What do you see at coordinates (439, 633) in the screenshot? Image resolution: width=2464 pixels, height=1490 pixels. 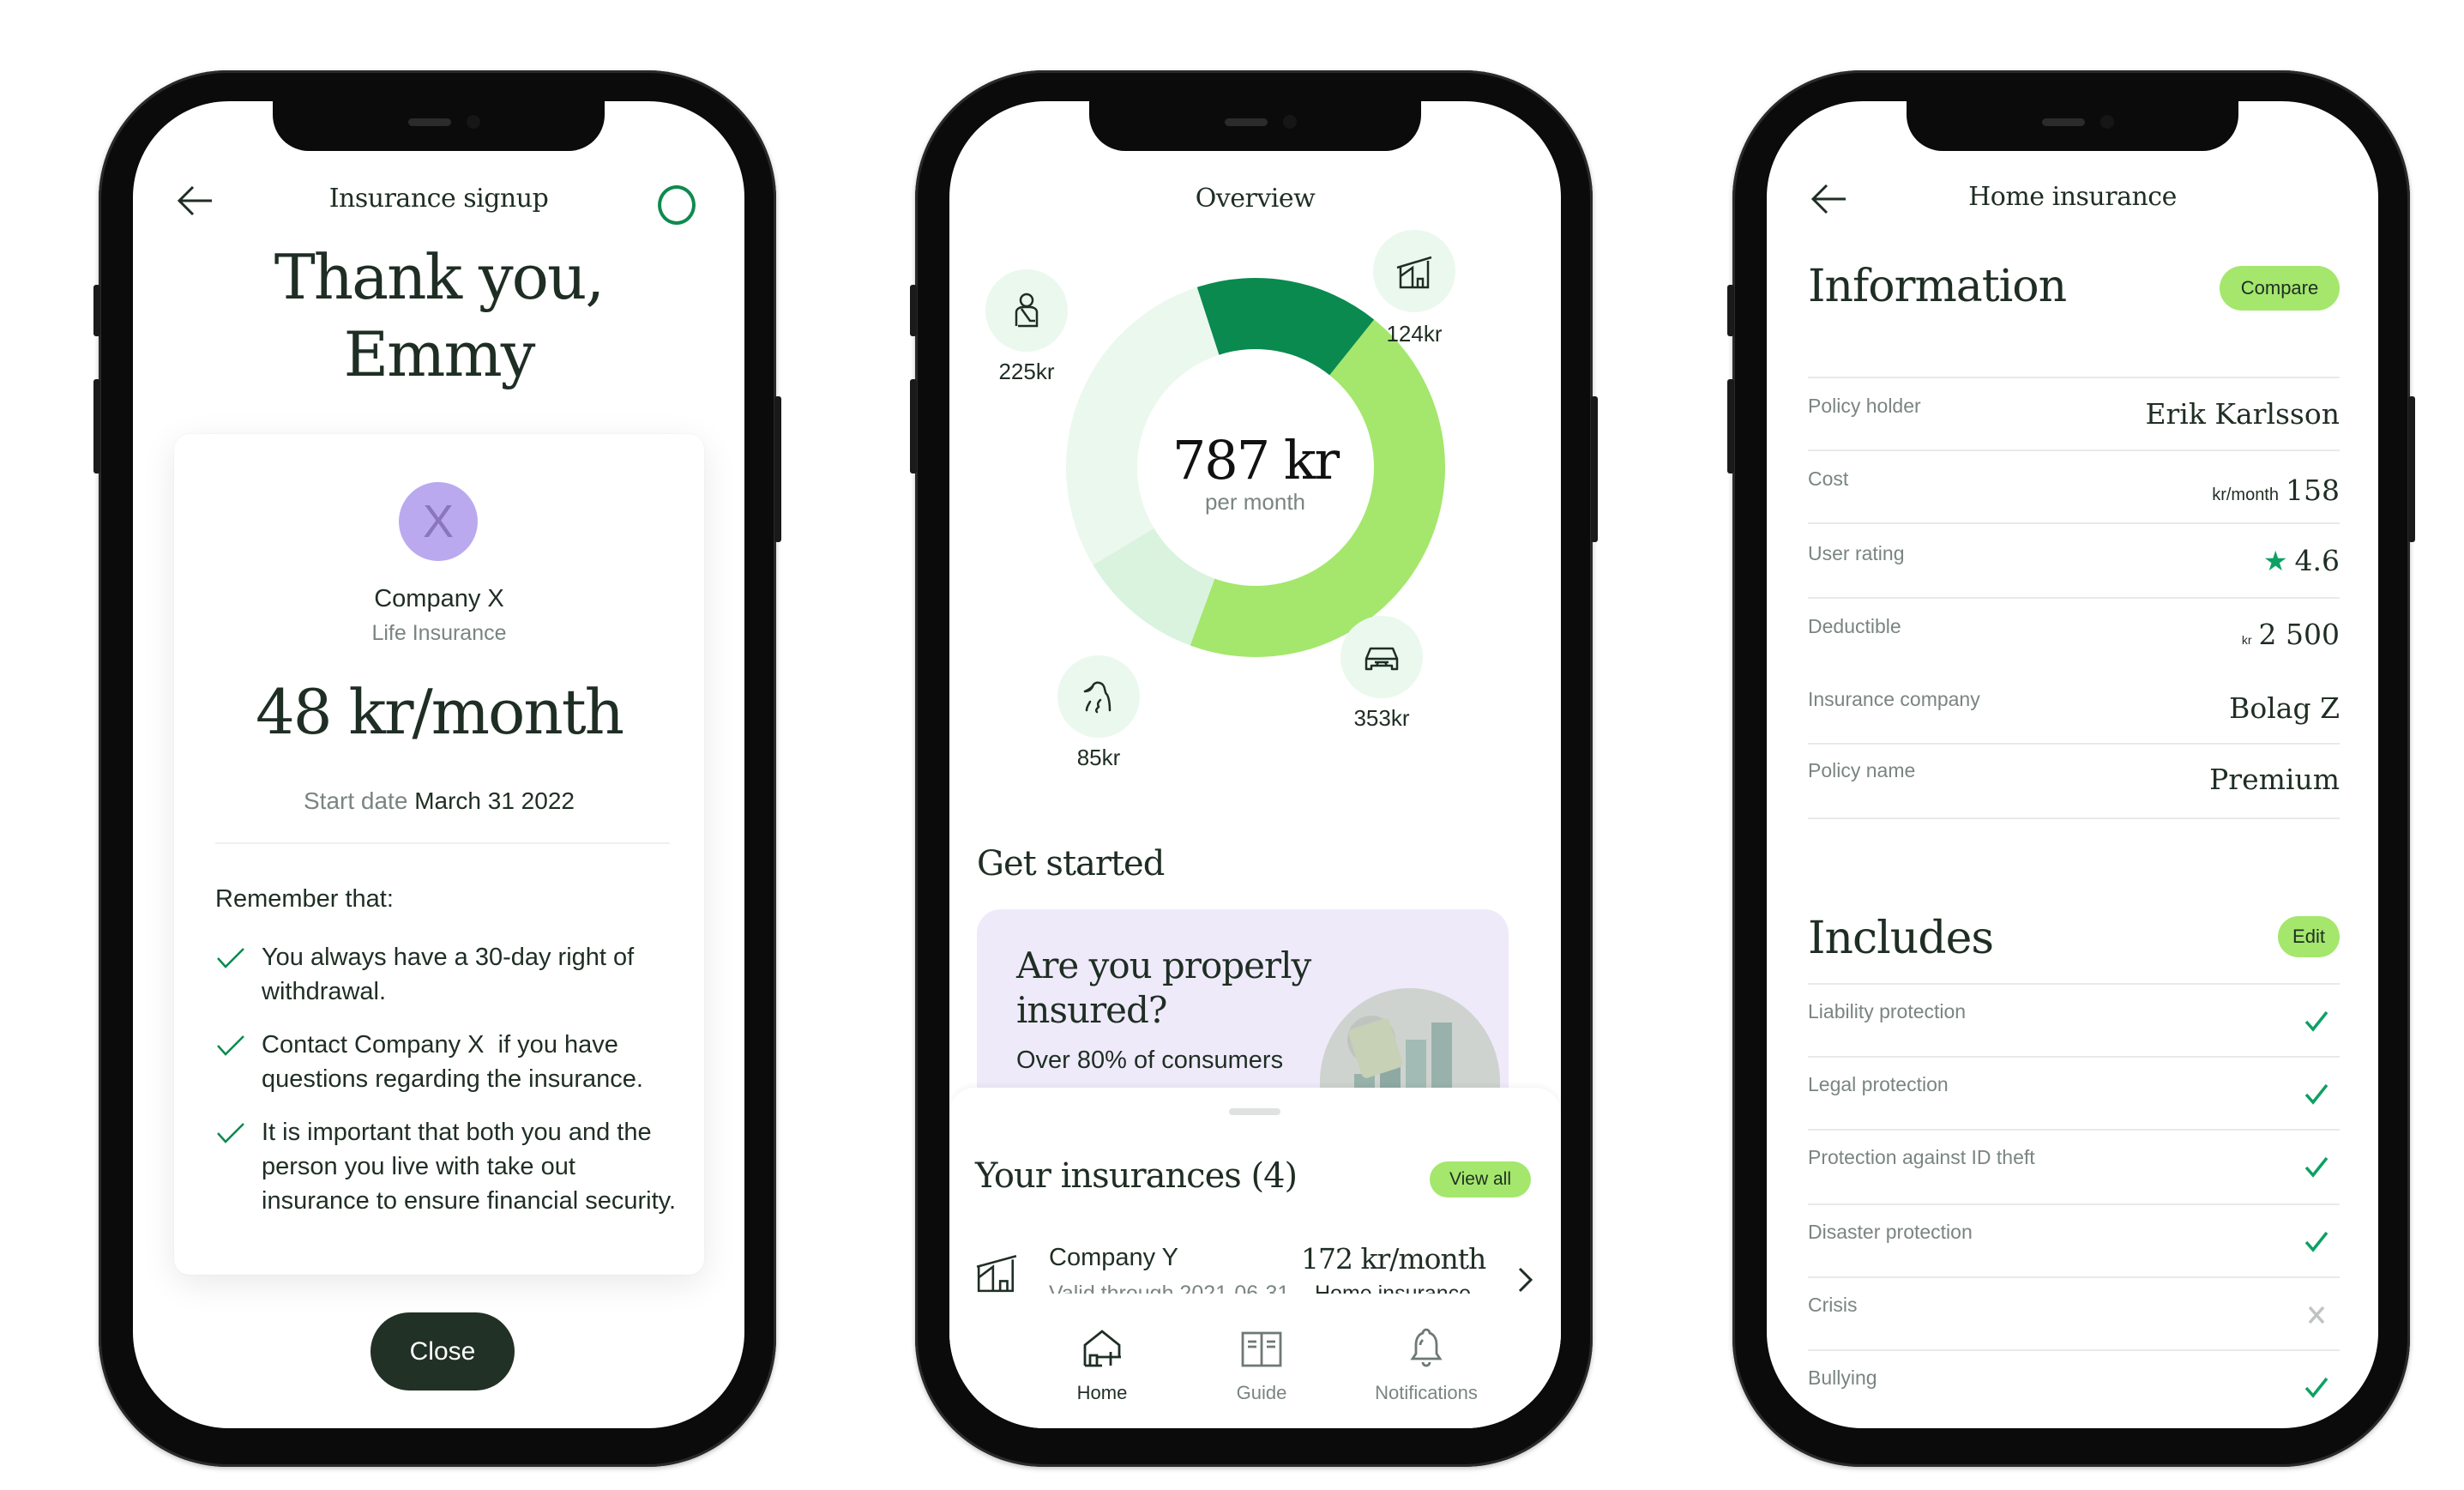 I see `insurance-type: Life Insurance` at bounding box center [439, 633].